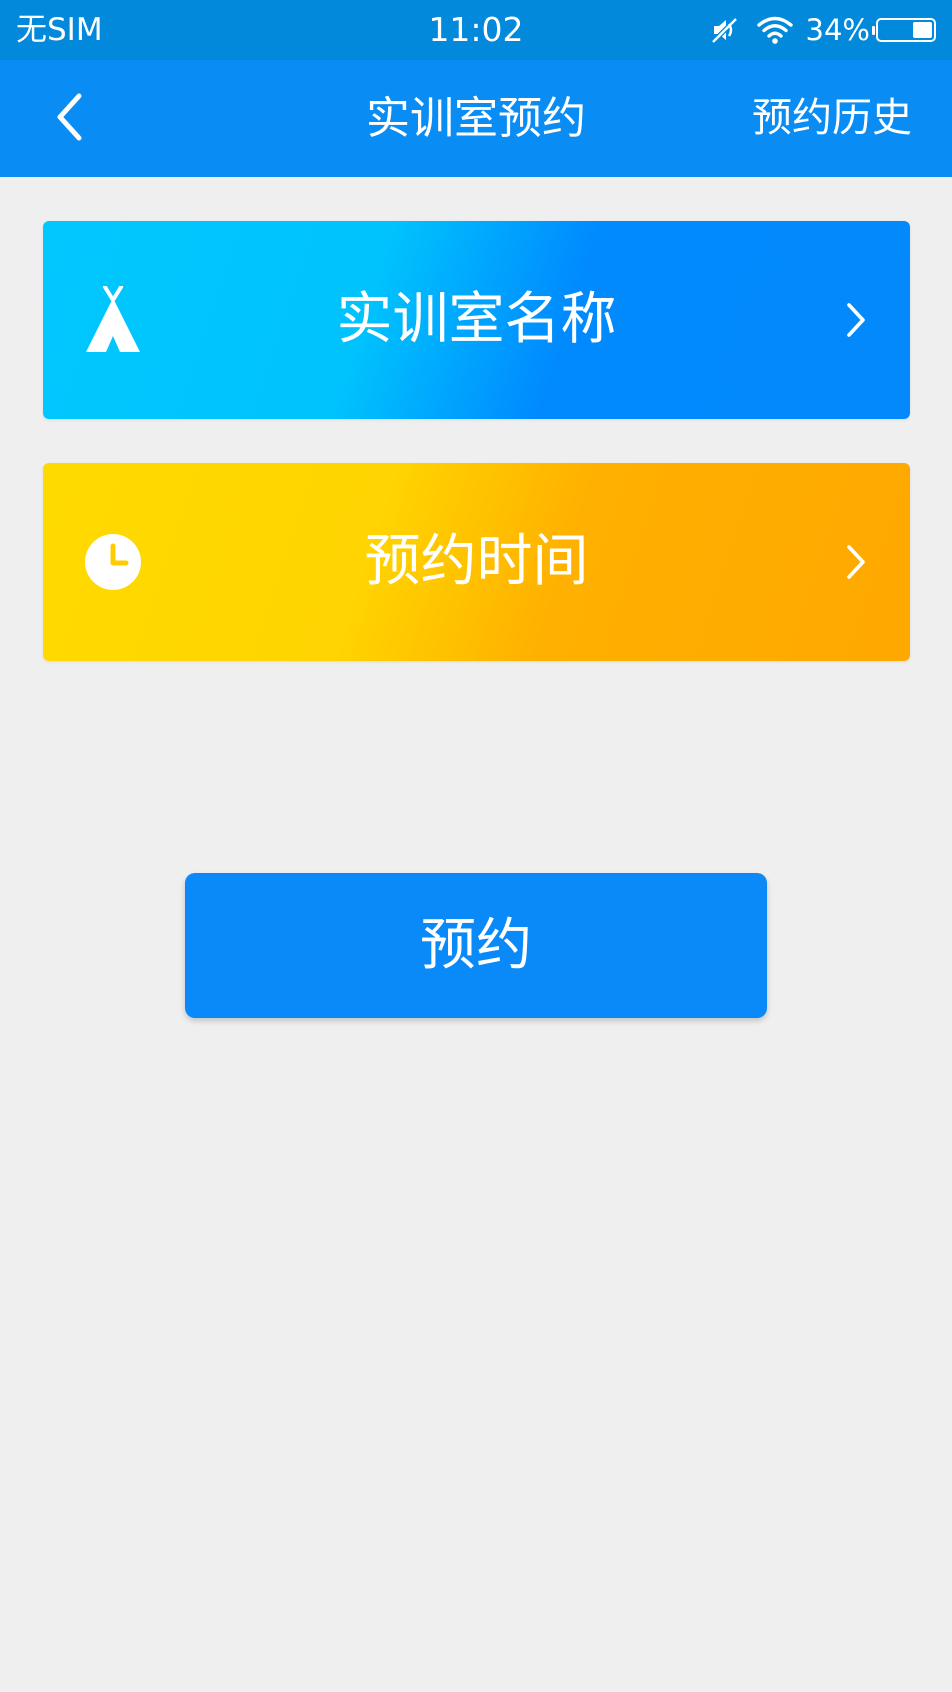  I want to click on reservation-time-label: 预约时间, so click(476, 561).